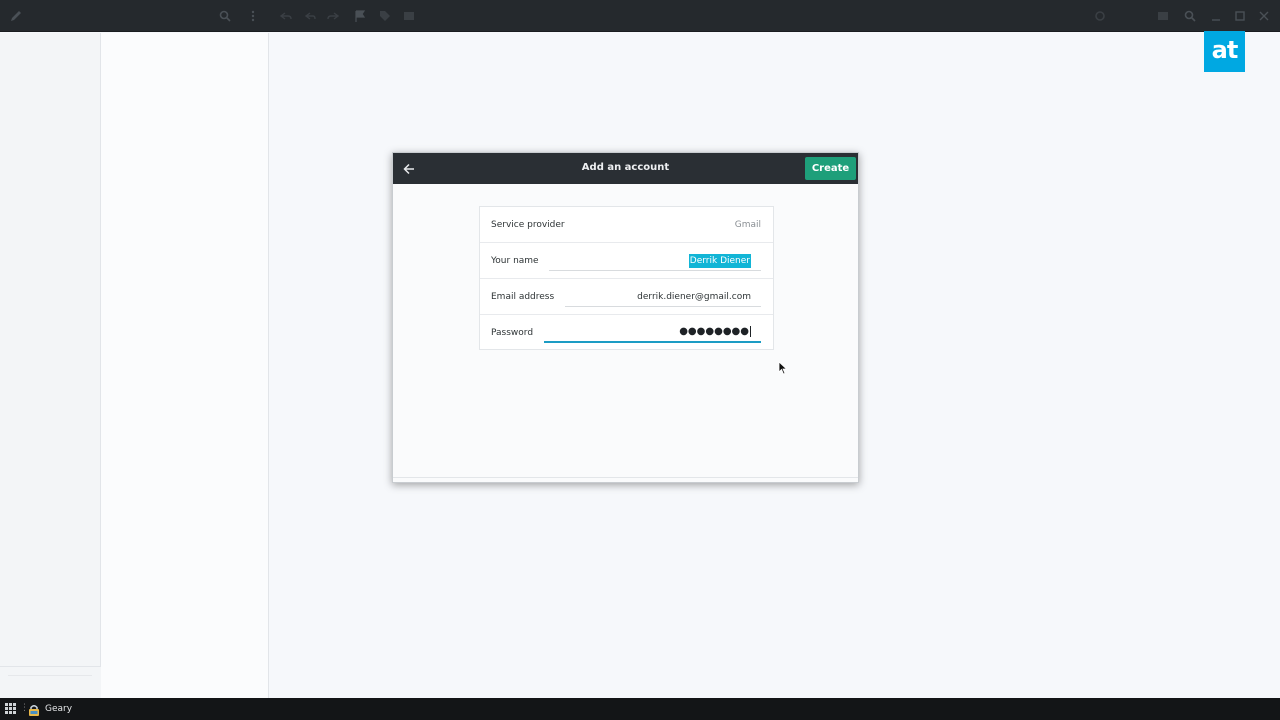 The image size is (1280, 720). Describe the element at coordinates (286, 16) in the screenshot. I see `reply-icon` at that location.